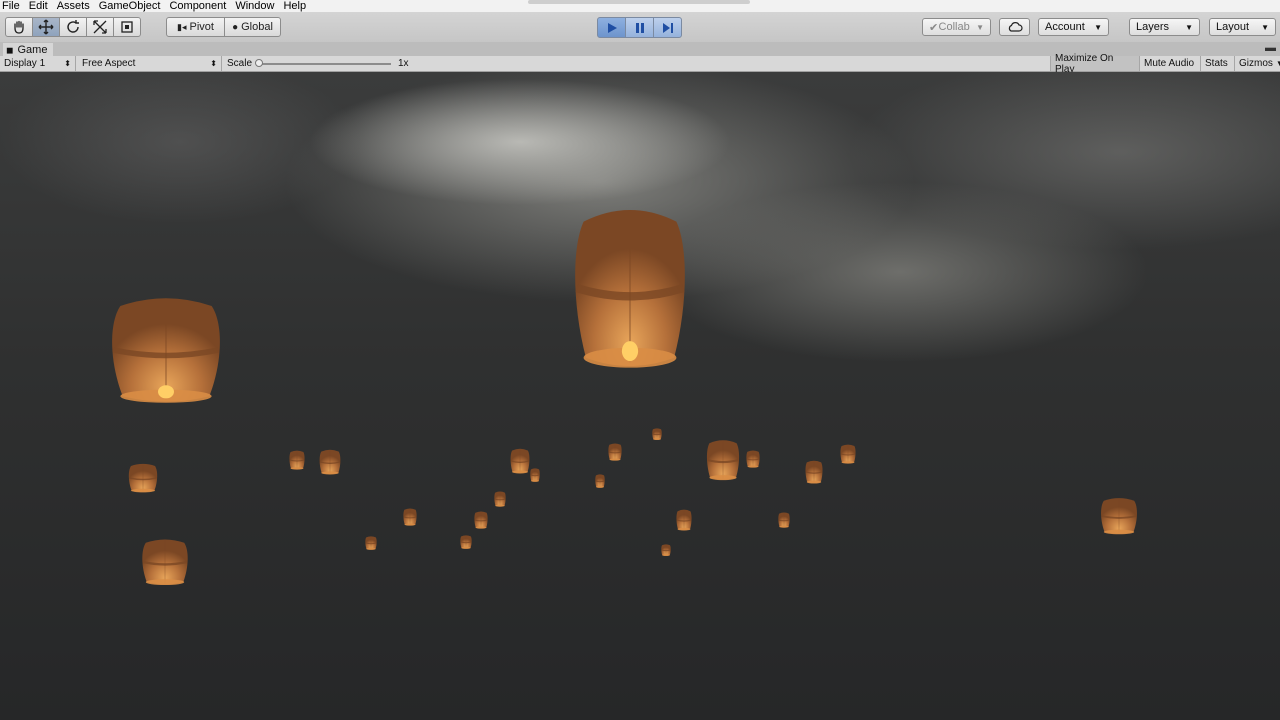 The height and width of the screenshot is (720, 1280). I want to click on display-label: Display 1, so click(25, 63).